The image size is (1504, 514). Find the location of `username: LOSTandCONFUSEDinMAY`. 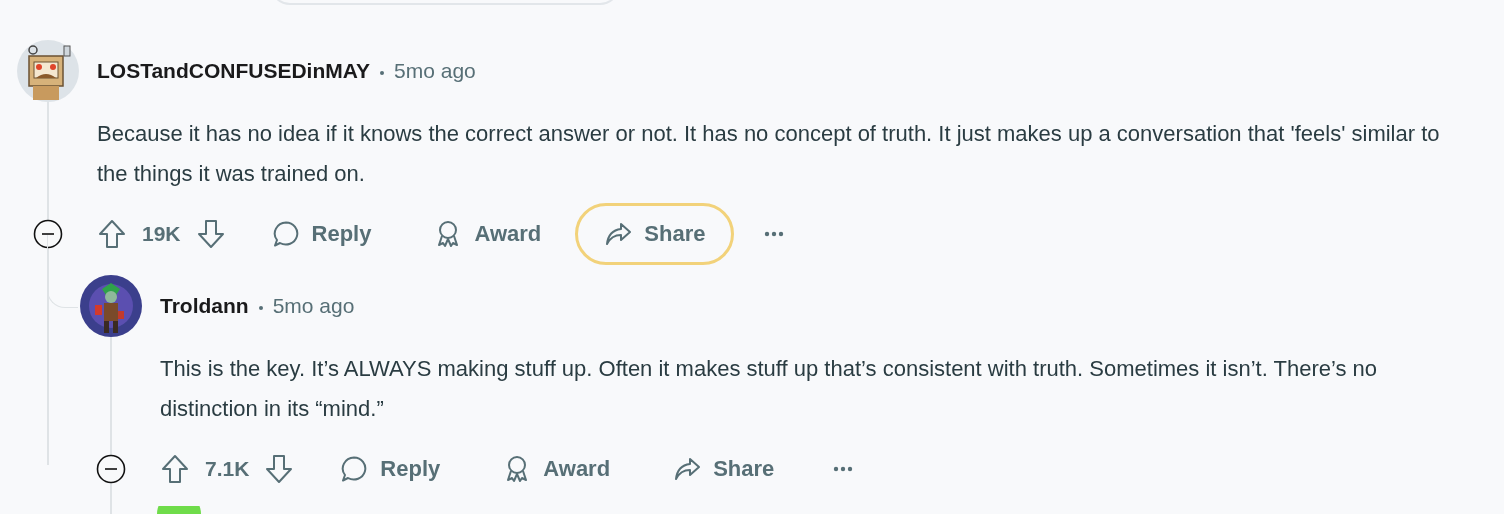

username: LOSTandCONFUSEDinMAY is located at coordinates (233, 71).